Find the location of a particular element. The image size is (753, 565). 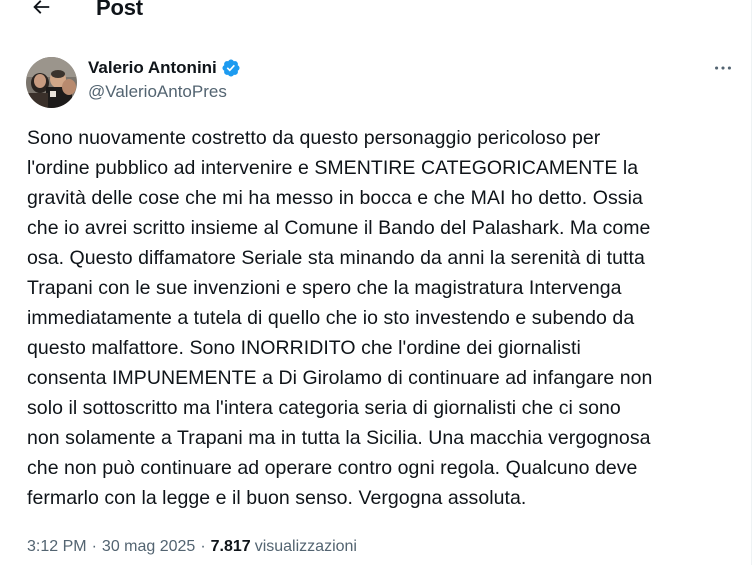

page-title: Post is located at coordinates (119, 10).